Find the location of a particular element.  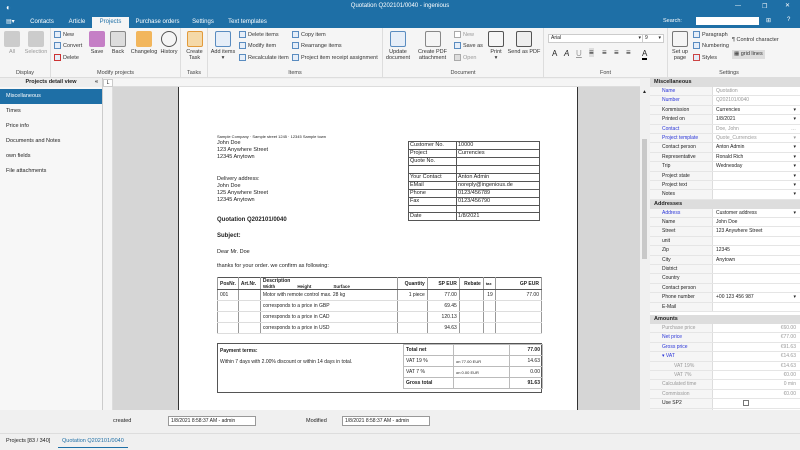

property-row: Country is located at coordinates (725, 279).